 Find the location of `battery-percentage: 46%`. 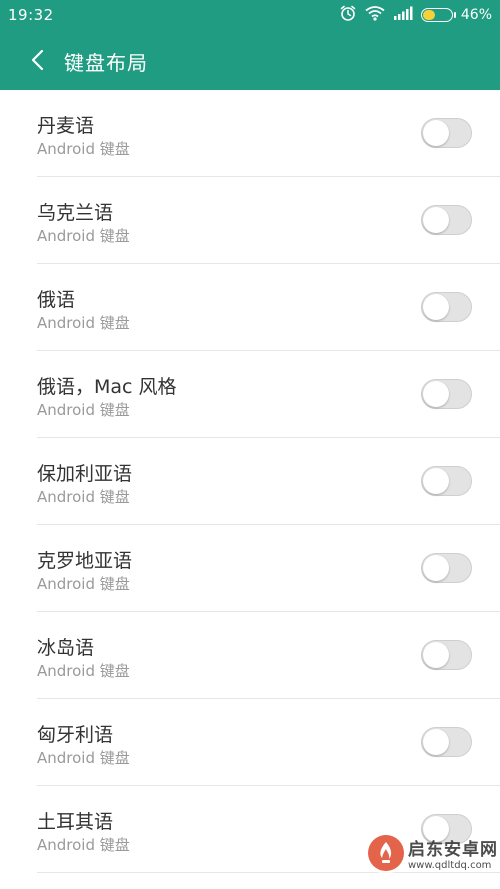

battery-percentage: 46% is located at coordinates (476, 15).